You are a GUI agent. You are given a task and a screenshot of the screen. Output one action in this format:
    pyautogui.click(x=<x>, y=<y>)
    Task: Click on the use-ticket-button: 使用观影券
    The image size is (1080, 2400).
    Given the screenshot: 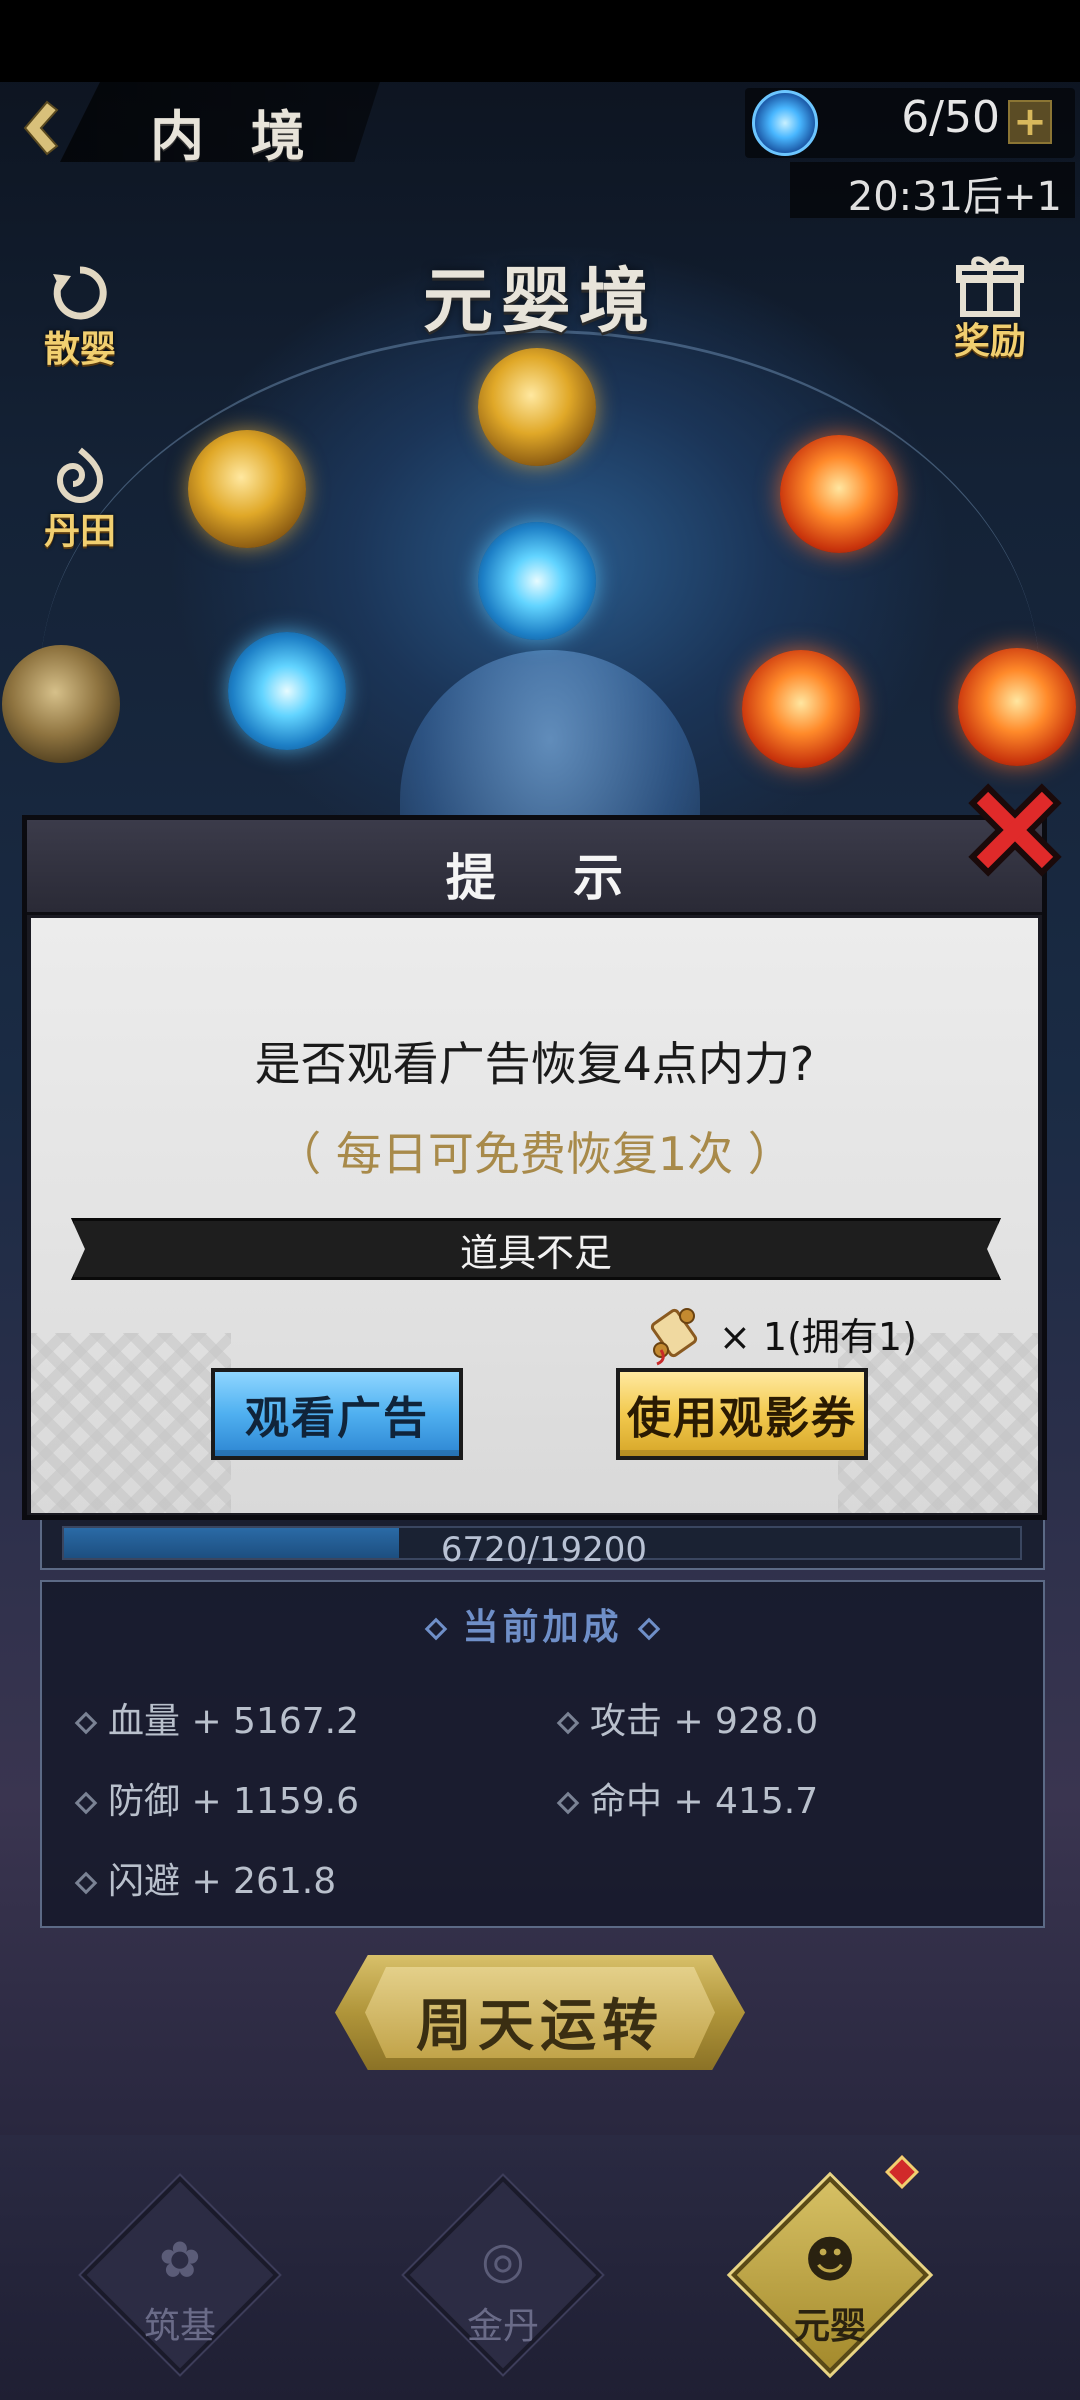 What is the action you would take?
    pyautogui.click(x=742, y=1414)
    